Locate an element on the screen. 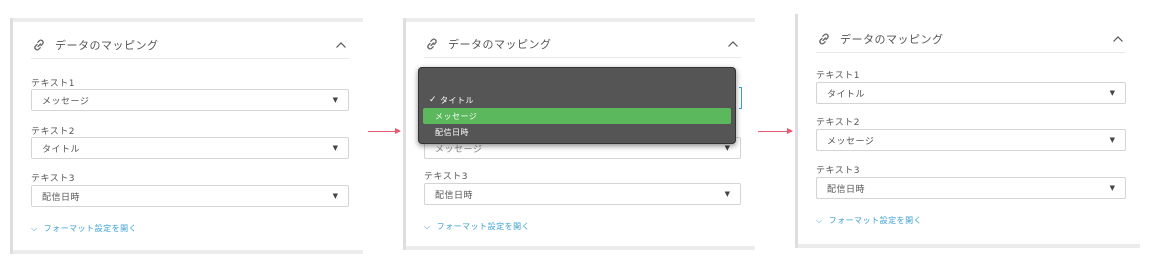 The height and width of the screenshot is (269, 1158). dropdown-option-message: メッセージ is located at coordinates (577, 116).